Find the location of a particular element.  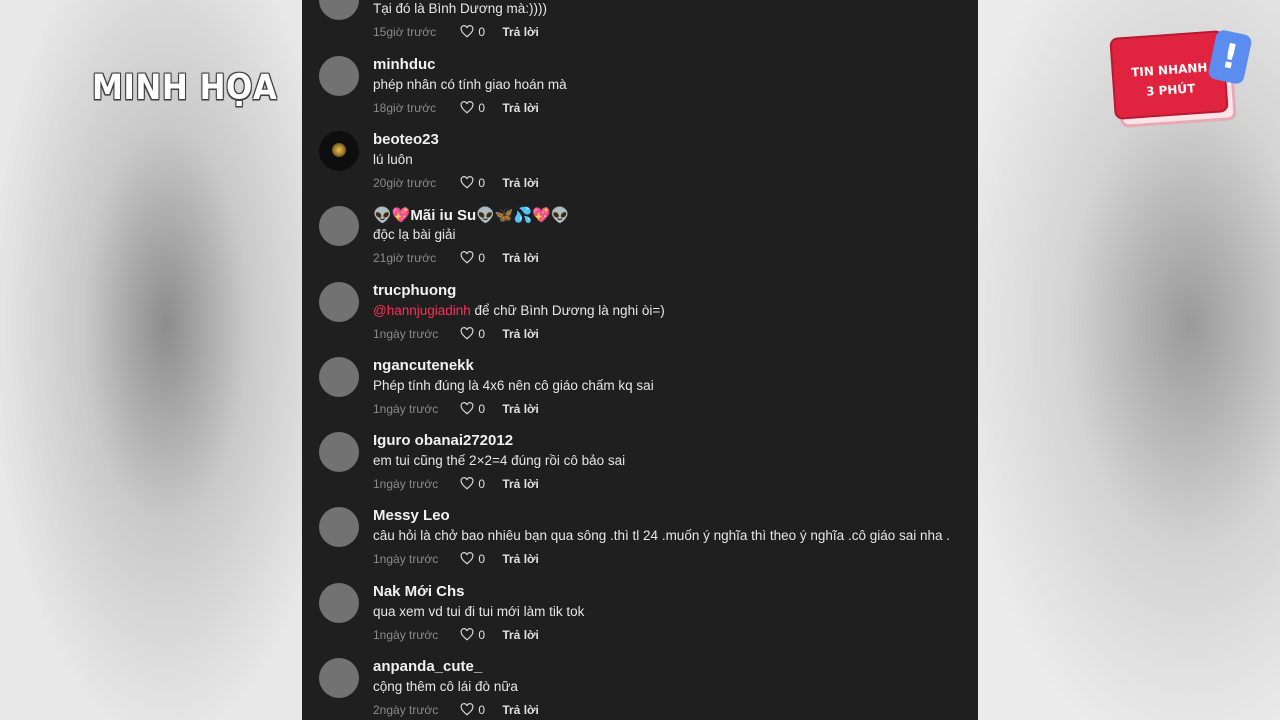

comment-username: Messy Leo is located at coordinates (411, 515).